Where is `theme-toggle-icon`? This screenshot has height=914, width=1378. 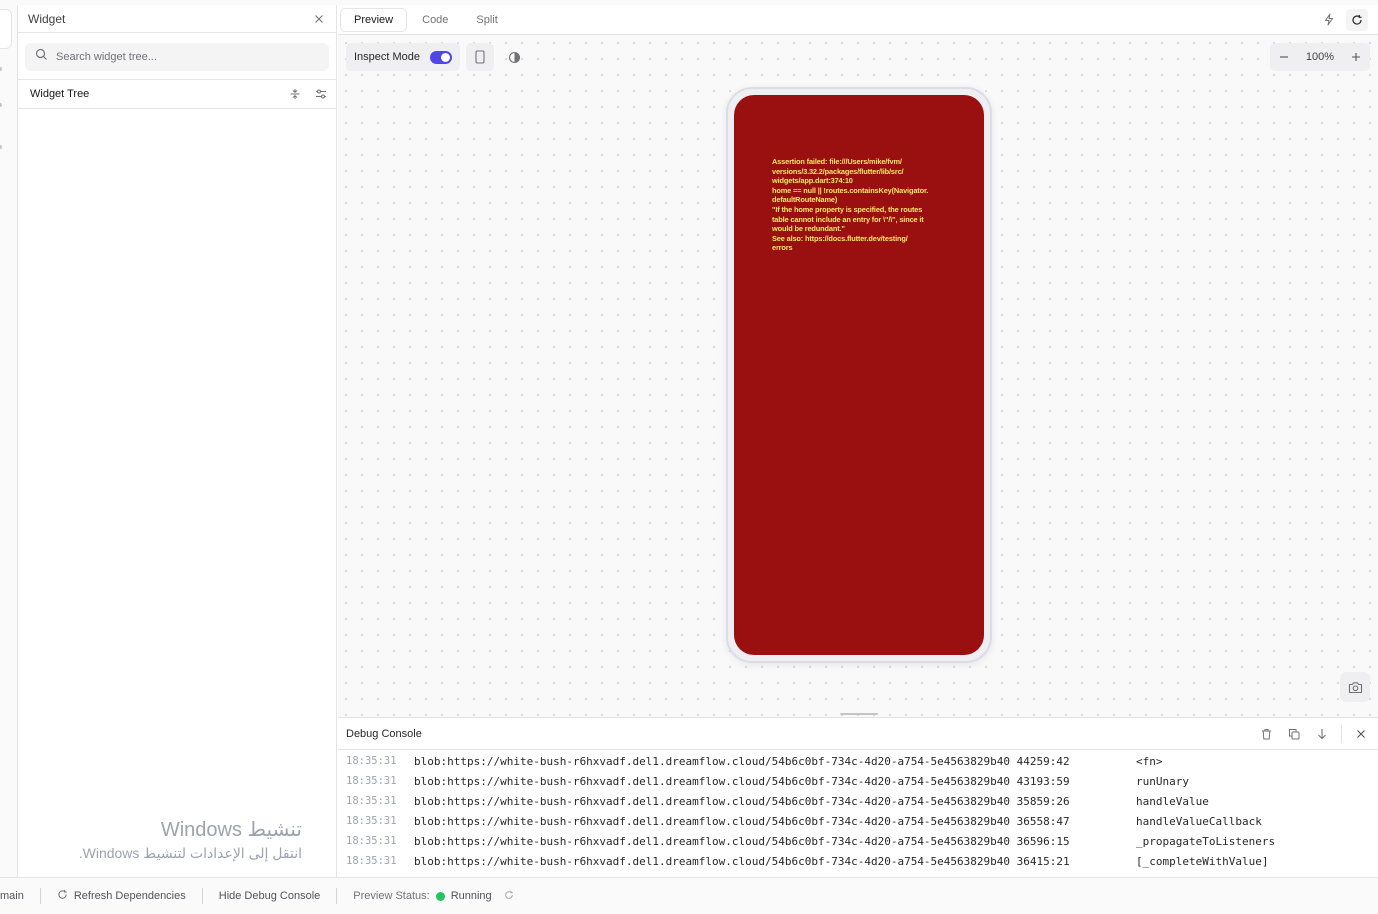 theme-toggle-icon is located at coordinates (514, 57).